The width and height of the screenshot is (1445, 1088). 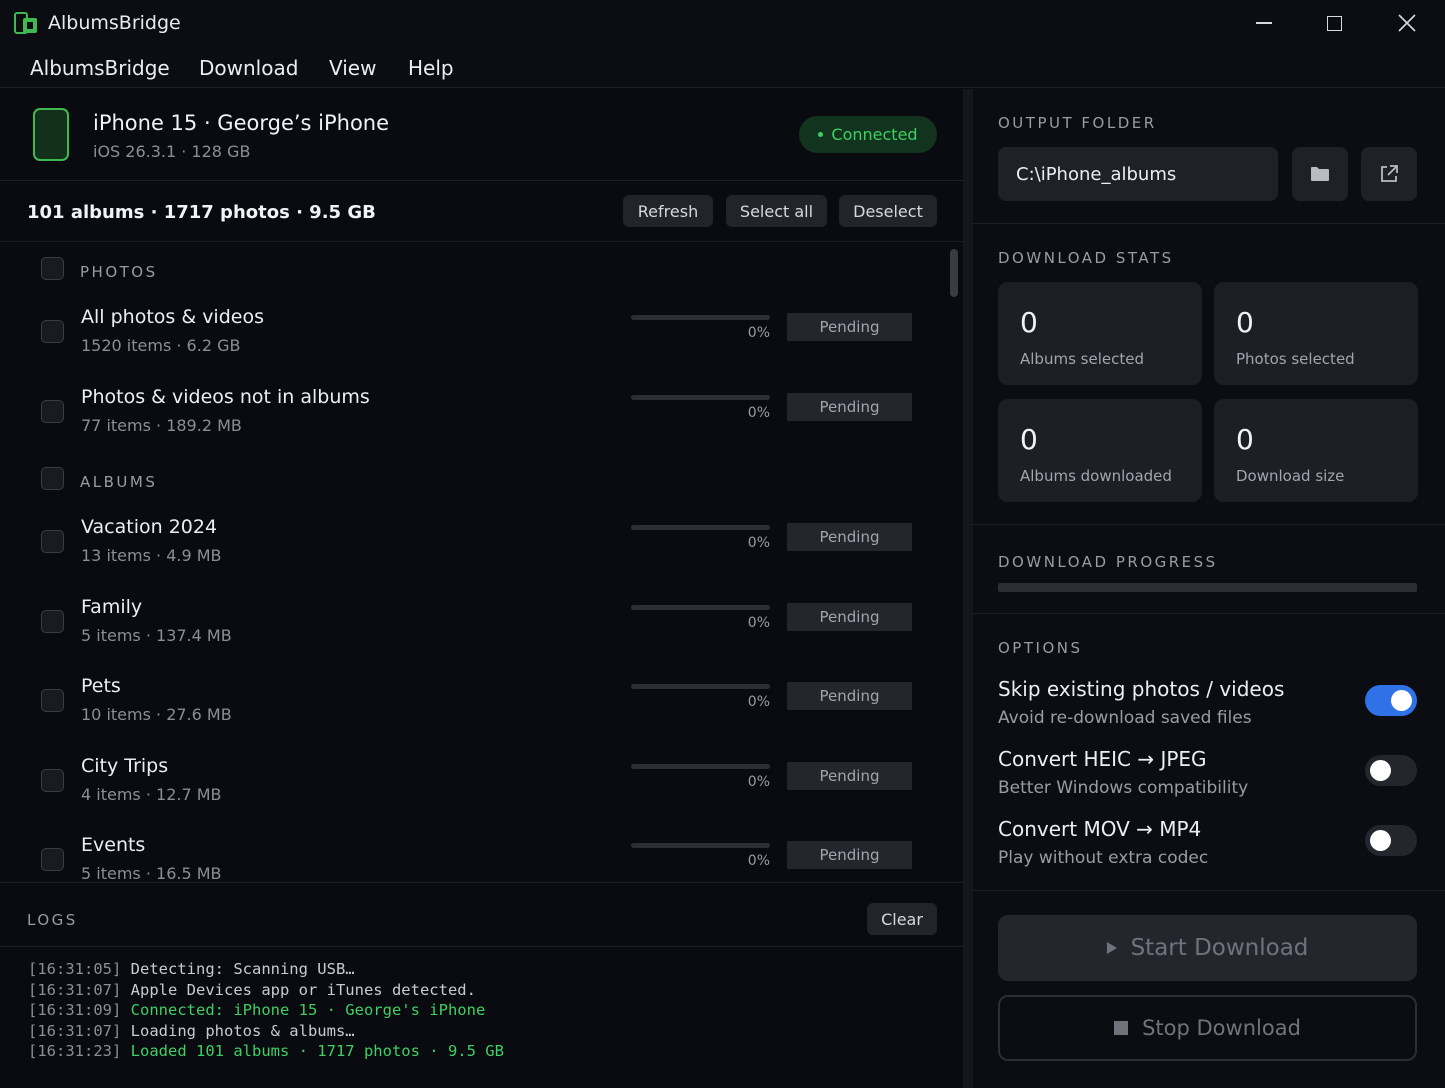 What do you see at coordinates (968, 588) in the screenshot?
I see `panel-splitter` at bounding box center [968, 588].